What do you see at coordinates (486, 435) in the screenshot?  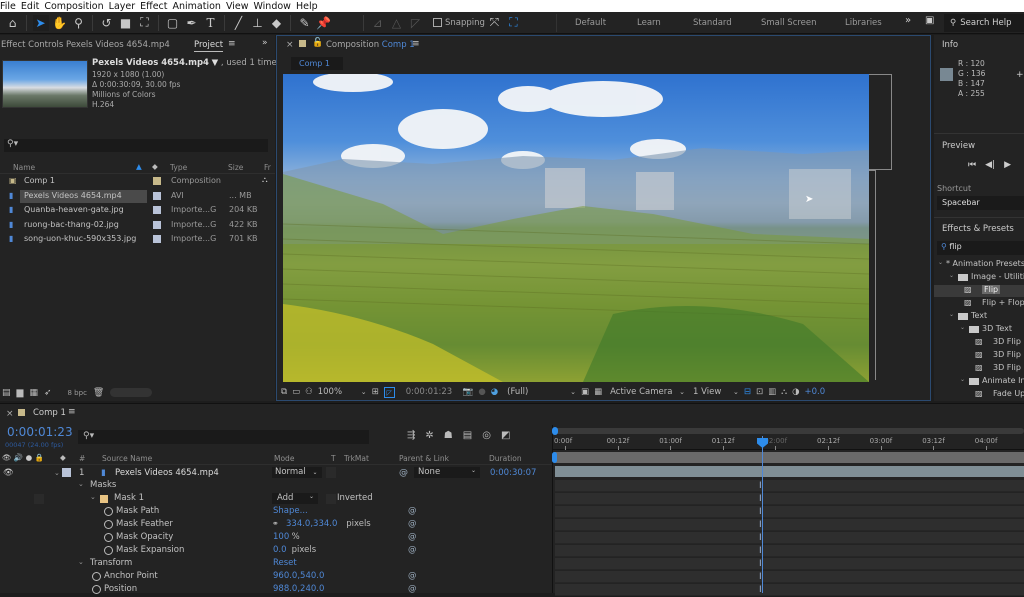 I see `motion-blur-icon: ◎` at bounding box center [486, 435].